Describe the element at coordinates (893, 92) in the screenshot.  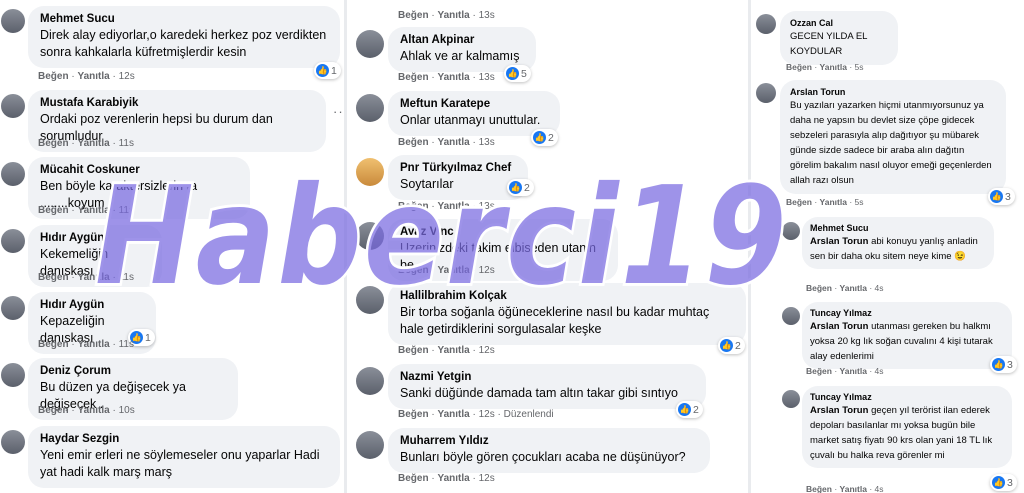
I see `commenter-name: Arslan Torun` at that location.